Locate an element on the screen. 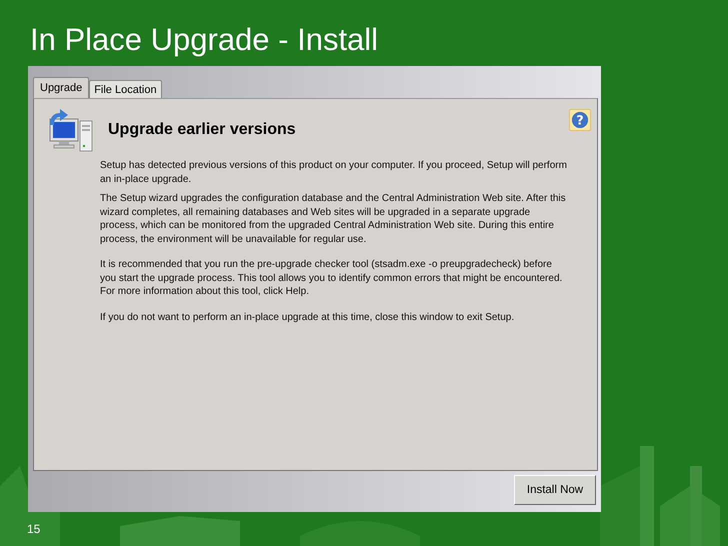 The height and width of the screenshot is (546, 728). install-button: Install Now is located at coordinates (555, 490).